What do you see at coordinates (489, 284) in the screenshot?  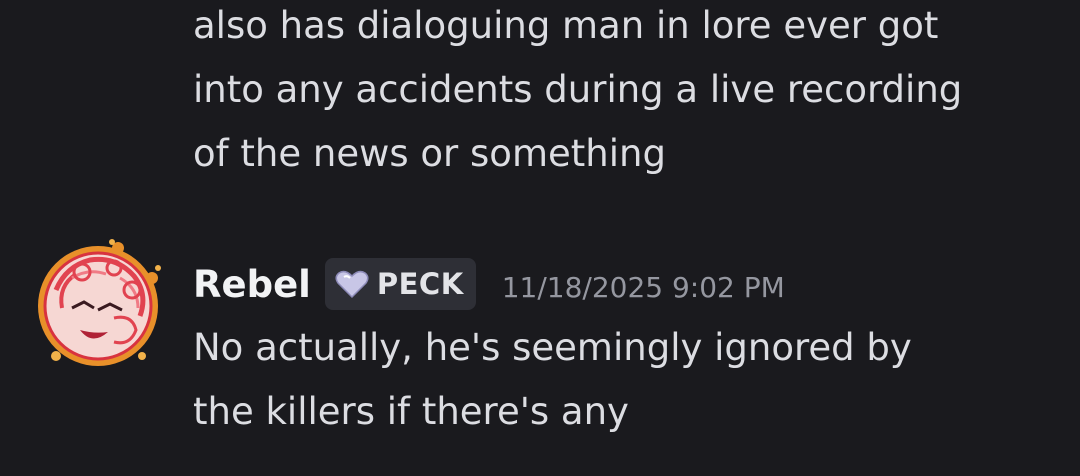 I see `message-header: Rebel PECK 11/18/2025 9:02 PM` at bounding box center [489, 284].